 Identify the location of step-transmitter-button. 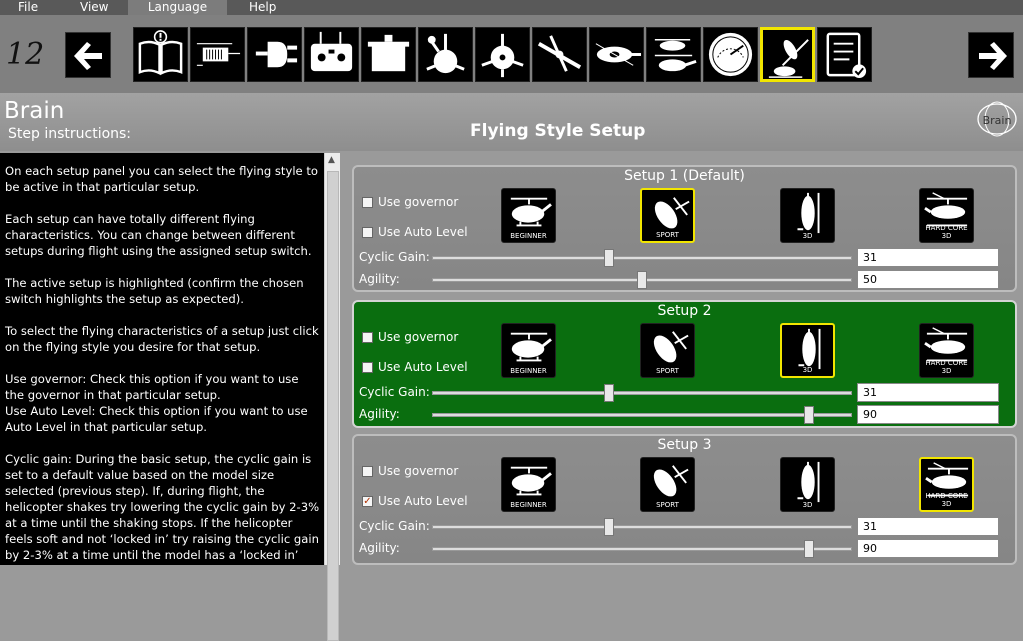
(331, 54).